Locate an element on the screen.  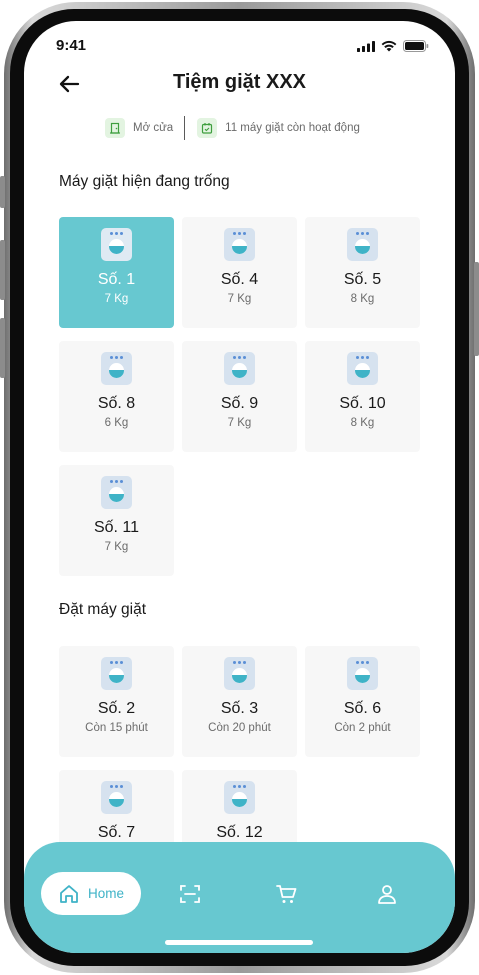
page-title: Tiệm giặt XXX is located at coordinates (239, 82).